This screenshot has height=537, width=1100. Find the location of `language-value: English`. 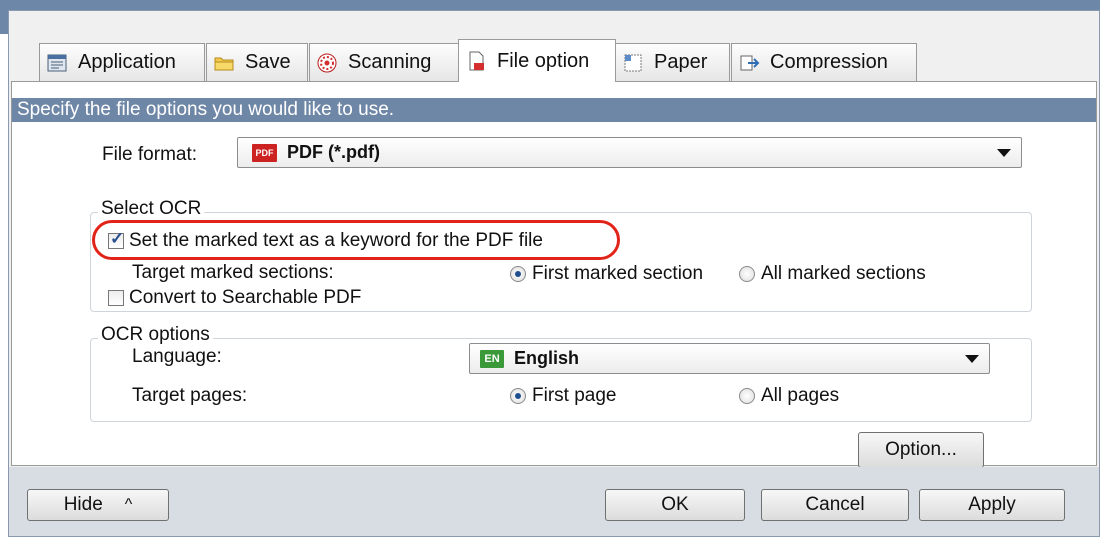

language-value: English is located at coordinates (547, 358).